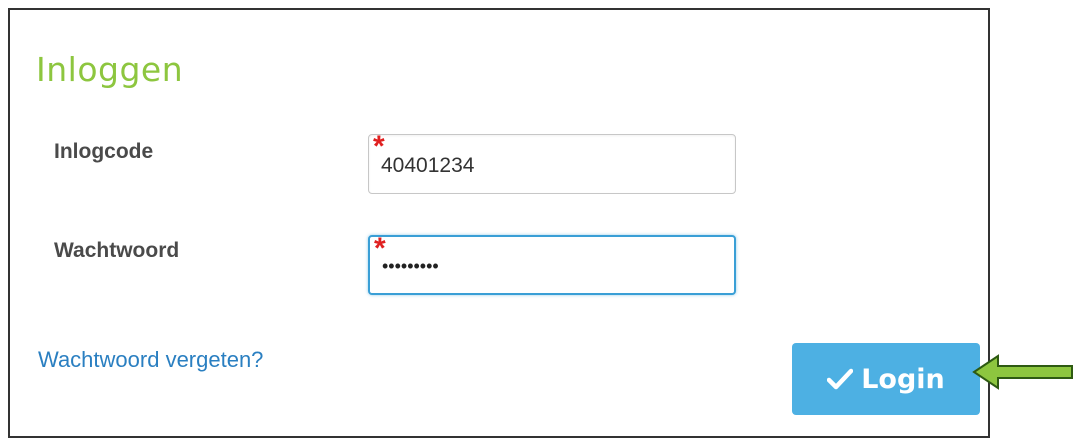 This screenshot has width=1074, height=438. What do you see at coordinates (551, 166) in the screenshot?
I see `username-input` at bounding box center [551, 166].